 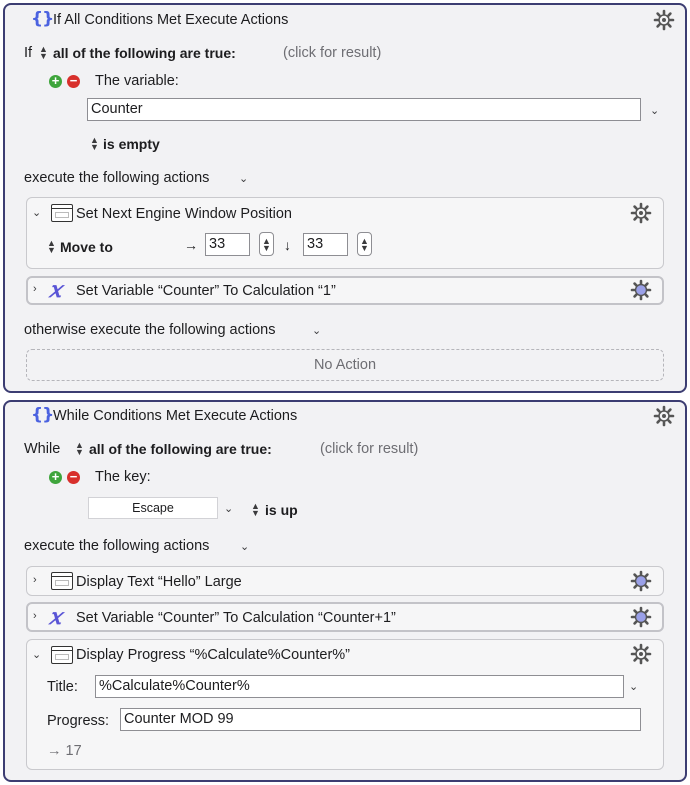 I want to click on key-select-chevron-icon: ⌄, so click(x=228, y=508).